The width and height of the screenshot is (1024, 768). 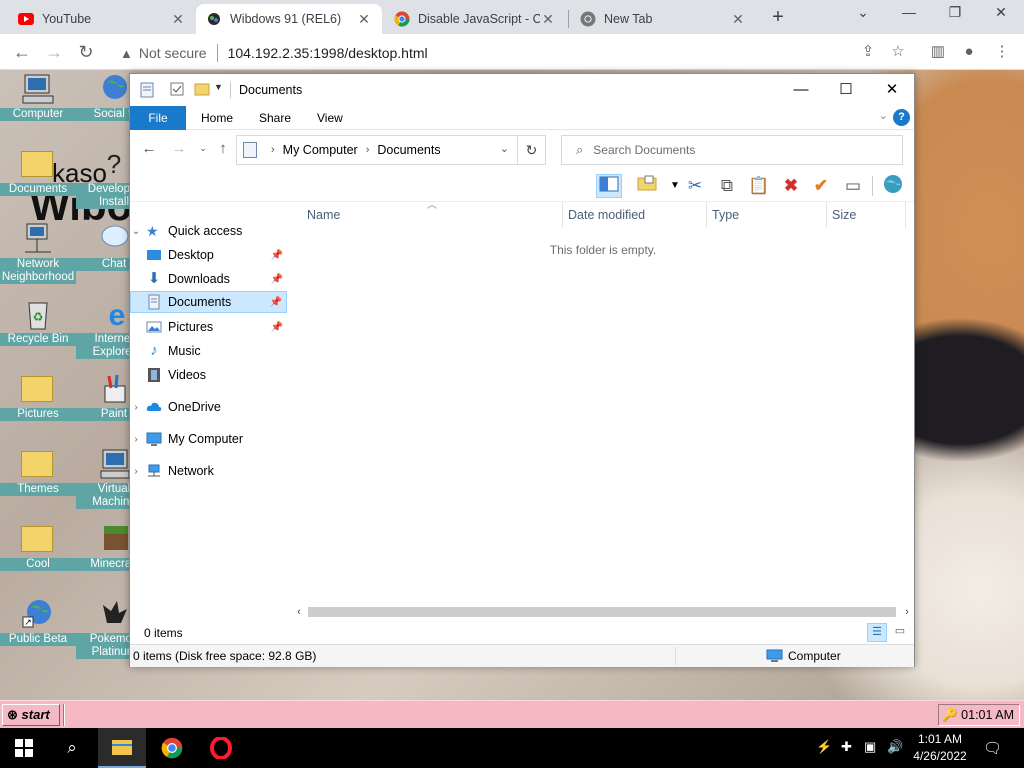 I want to click on search-input: ⌕ Search Documents, so click(x=732, y=150).